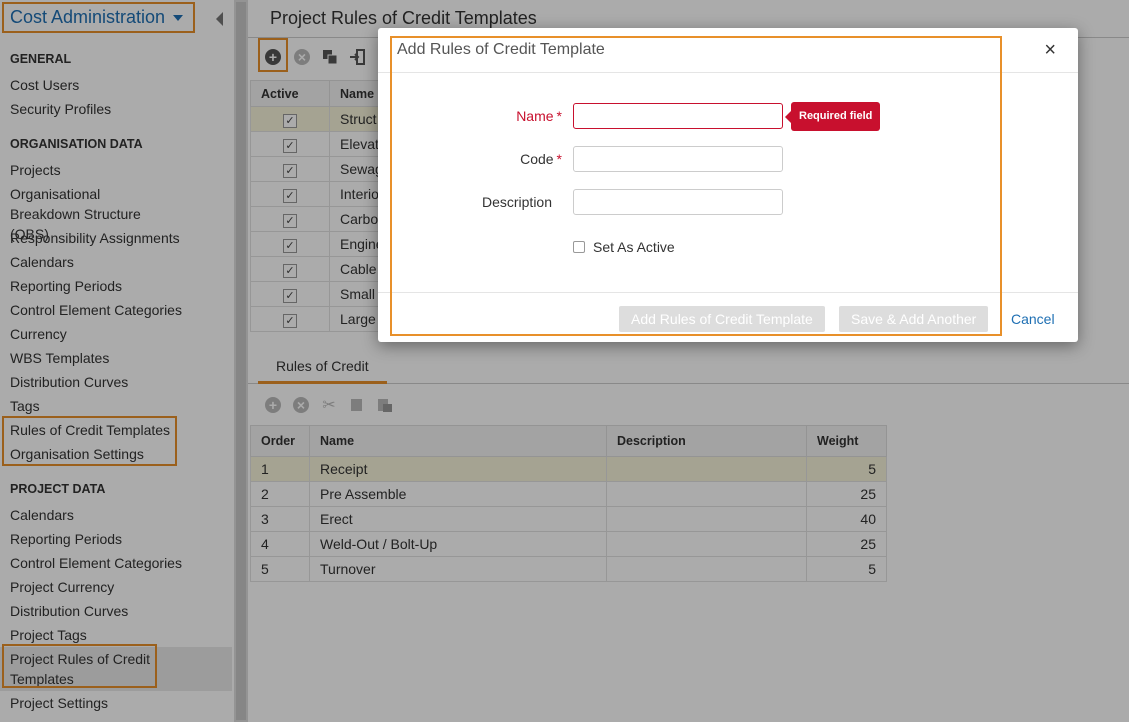 The image size is (1129, 722). What do you see at coordinates (678, 116) in the screenshot?
I see `name-input` at bounding box center [678, 116].